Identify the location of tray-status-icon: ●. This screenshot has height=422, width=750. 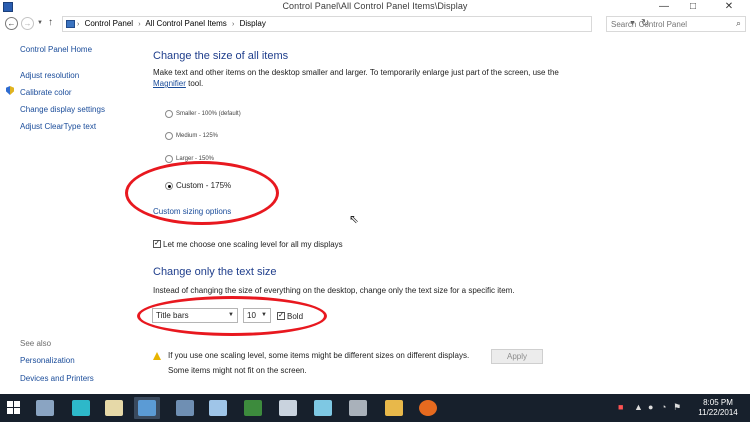
(650, 407).